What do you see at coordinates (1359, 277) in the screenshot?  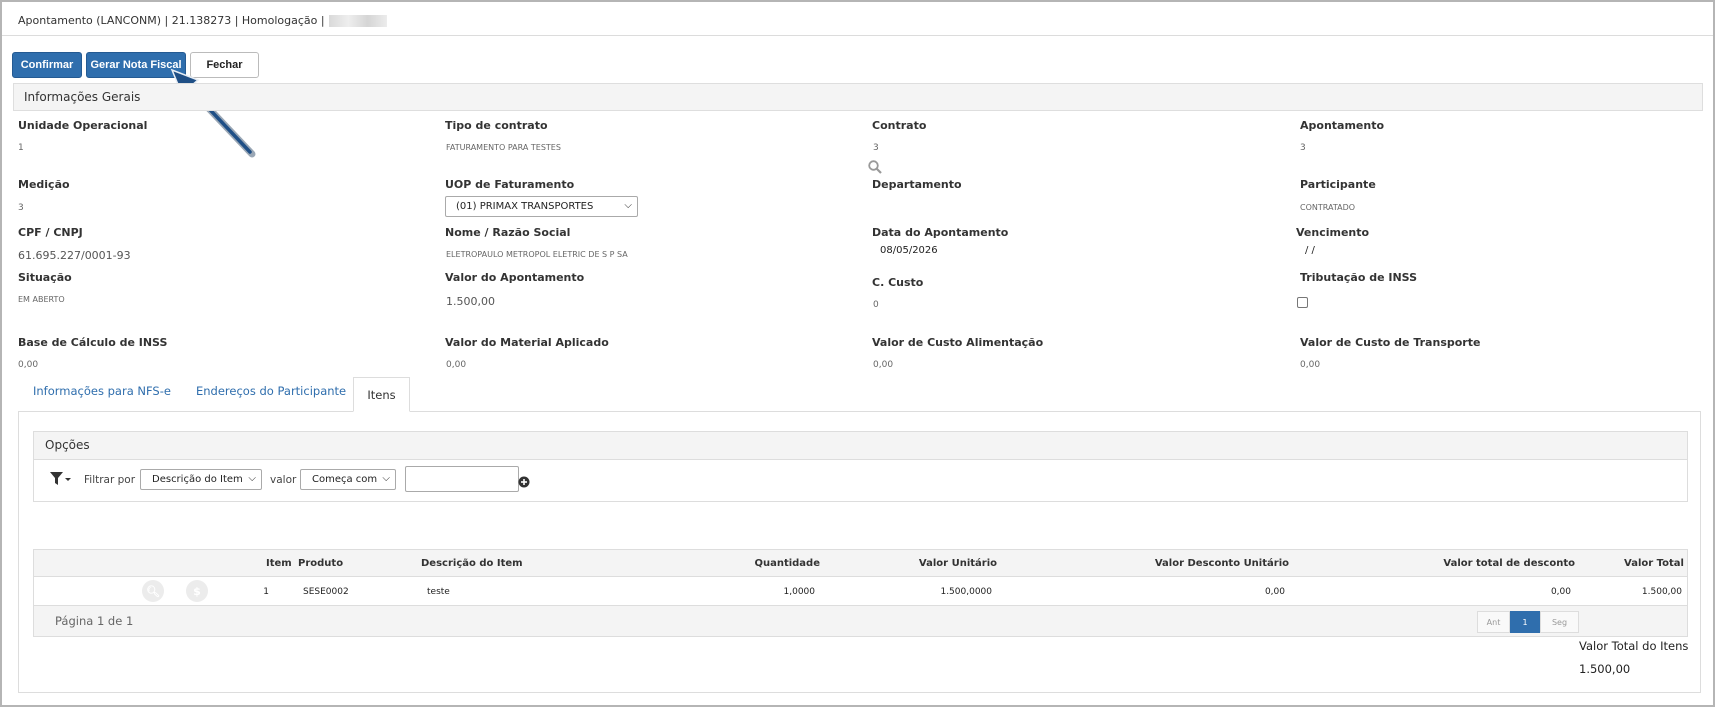 I see `inss-taxation-label: Tributação de INSS` at bounding box center [1359, 277].